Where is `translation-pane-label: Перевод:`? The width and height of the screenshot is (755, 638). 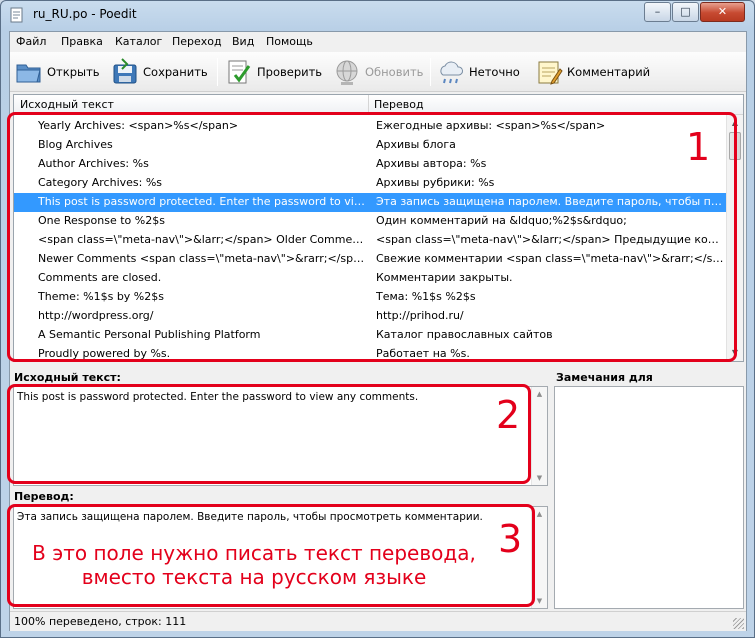
translation-pane-label: Перевод: is located at coordinates (44, 496).